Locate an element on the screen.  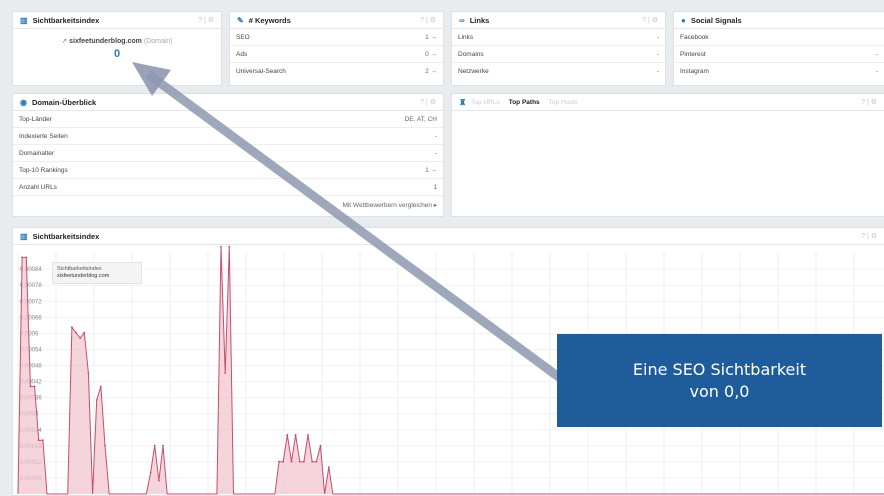
annotation-line-1: Eine SEO Sichtbarkeit is located at coordinates (719, 369).